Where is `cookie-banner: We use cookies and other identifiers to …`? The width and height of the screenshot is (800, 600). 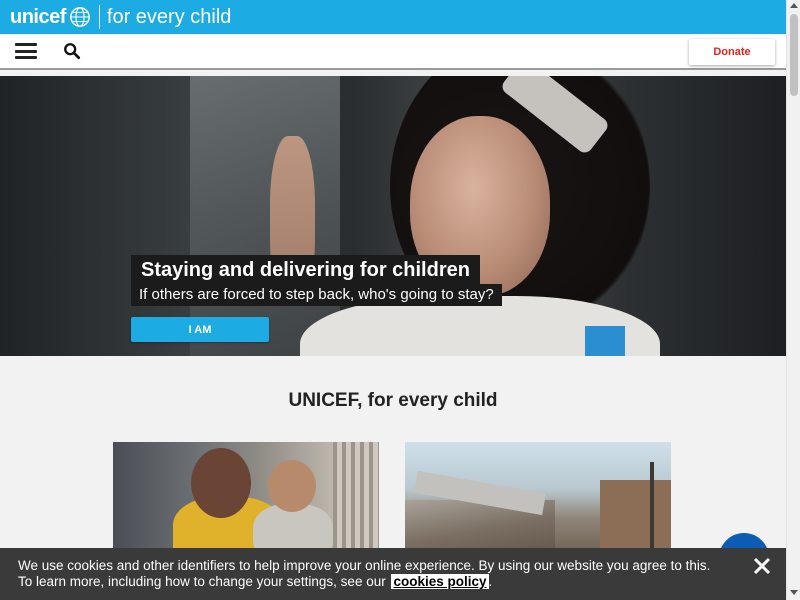 cookie-banner: We use cookies and other identifiers to … is located at coordinates (393, 574).